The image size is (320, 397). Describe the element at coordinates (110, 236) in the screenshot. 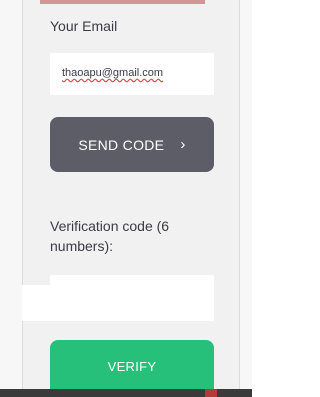

I see `verification-label: Verification code (6 numbers):` at that location.